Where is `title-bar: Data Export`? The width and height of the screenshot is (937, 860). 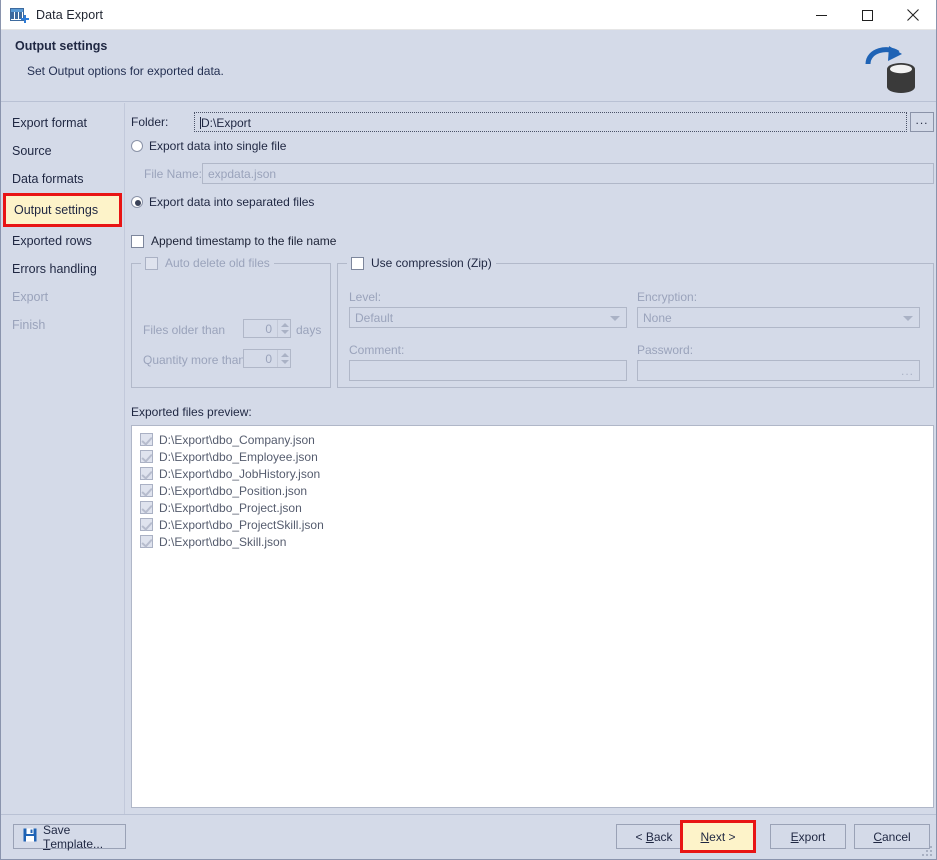
title-bar: Data Export is located at coordinates (468, 15).